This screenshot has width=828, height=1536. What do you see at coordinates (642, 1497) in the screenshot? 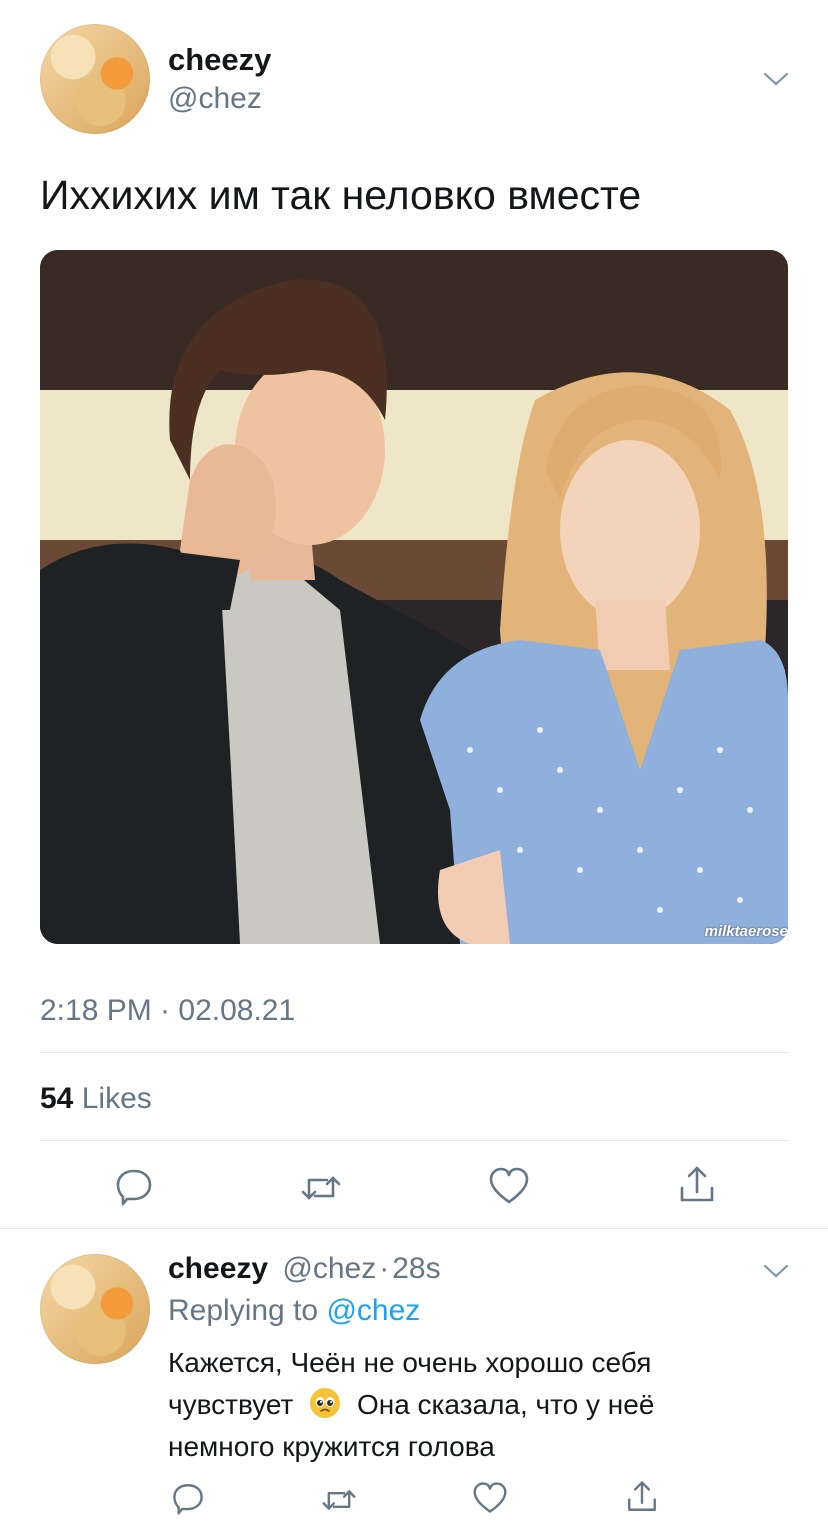
I see `reply-share-icon` at bounding box center [642, 1497].